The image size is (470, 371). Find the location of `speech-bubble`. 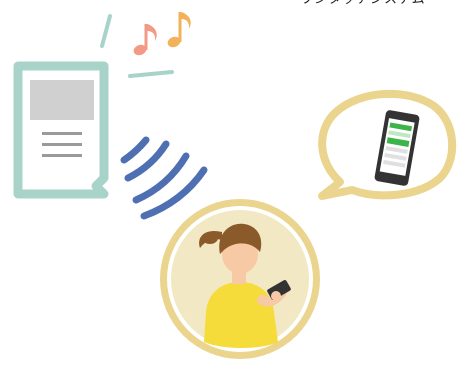

speech-bubble is located at coordinates (387, 144).